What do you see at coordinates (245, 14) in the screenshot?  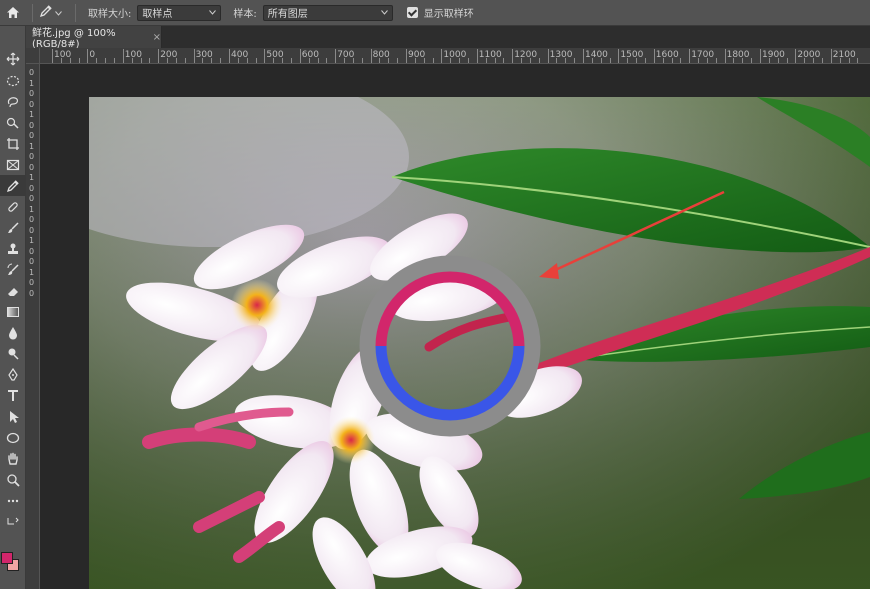 I see `sample-label: 样本:` at bounding box center [245, 14].